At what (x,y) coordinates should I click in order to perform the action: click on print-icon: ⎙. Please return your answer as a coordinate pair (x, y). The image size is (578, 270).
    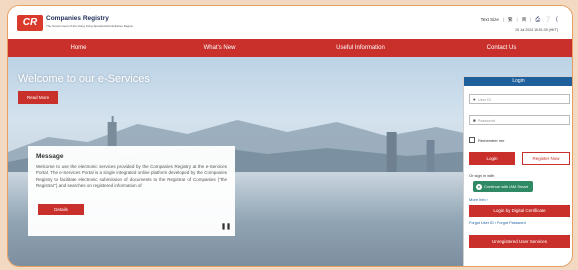
    Looking at the image, I should click on (537, 20).